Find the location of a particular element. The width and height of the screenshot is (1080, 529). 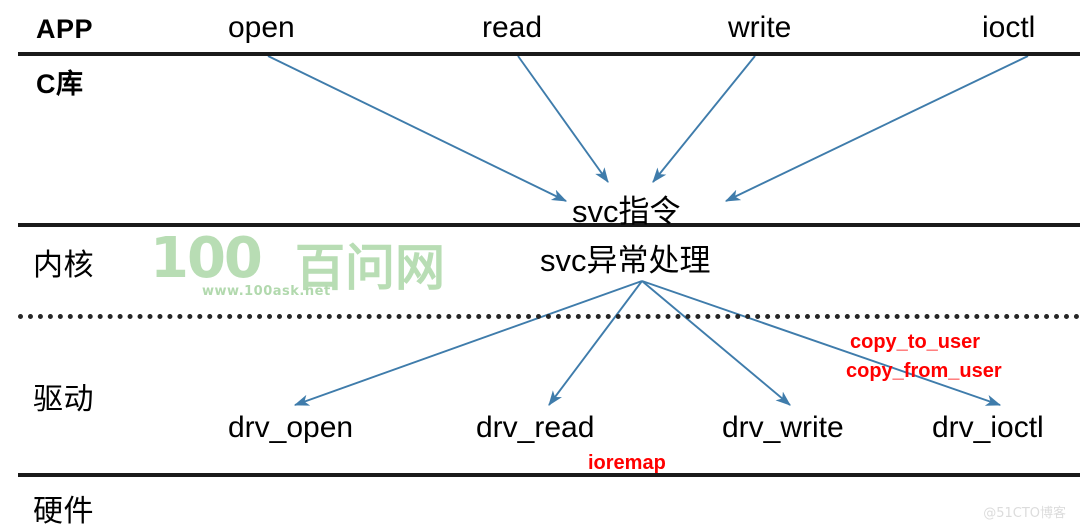

divider-driver-hardware is located at coordinates (549, 475).